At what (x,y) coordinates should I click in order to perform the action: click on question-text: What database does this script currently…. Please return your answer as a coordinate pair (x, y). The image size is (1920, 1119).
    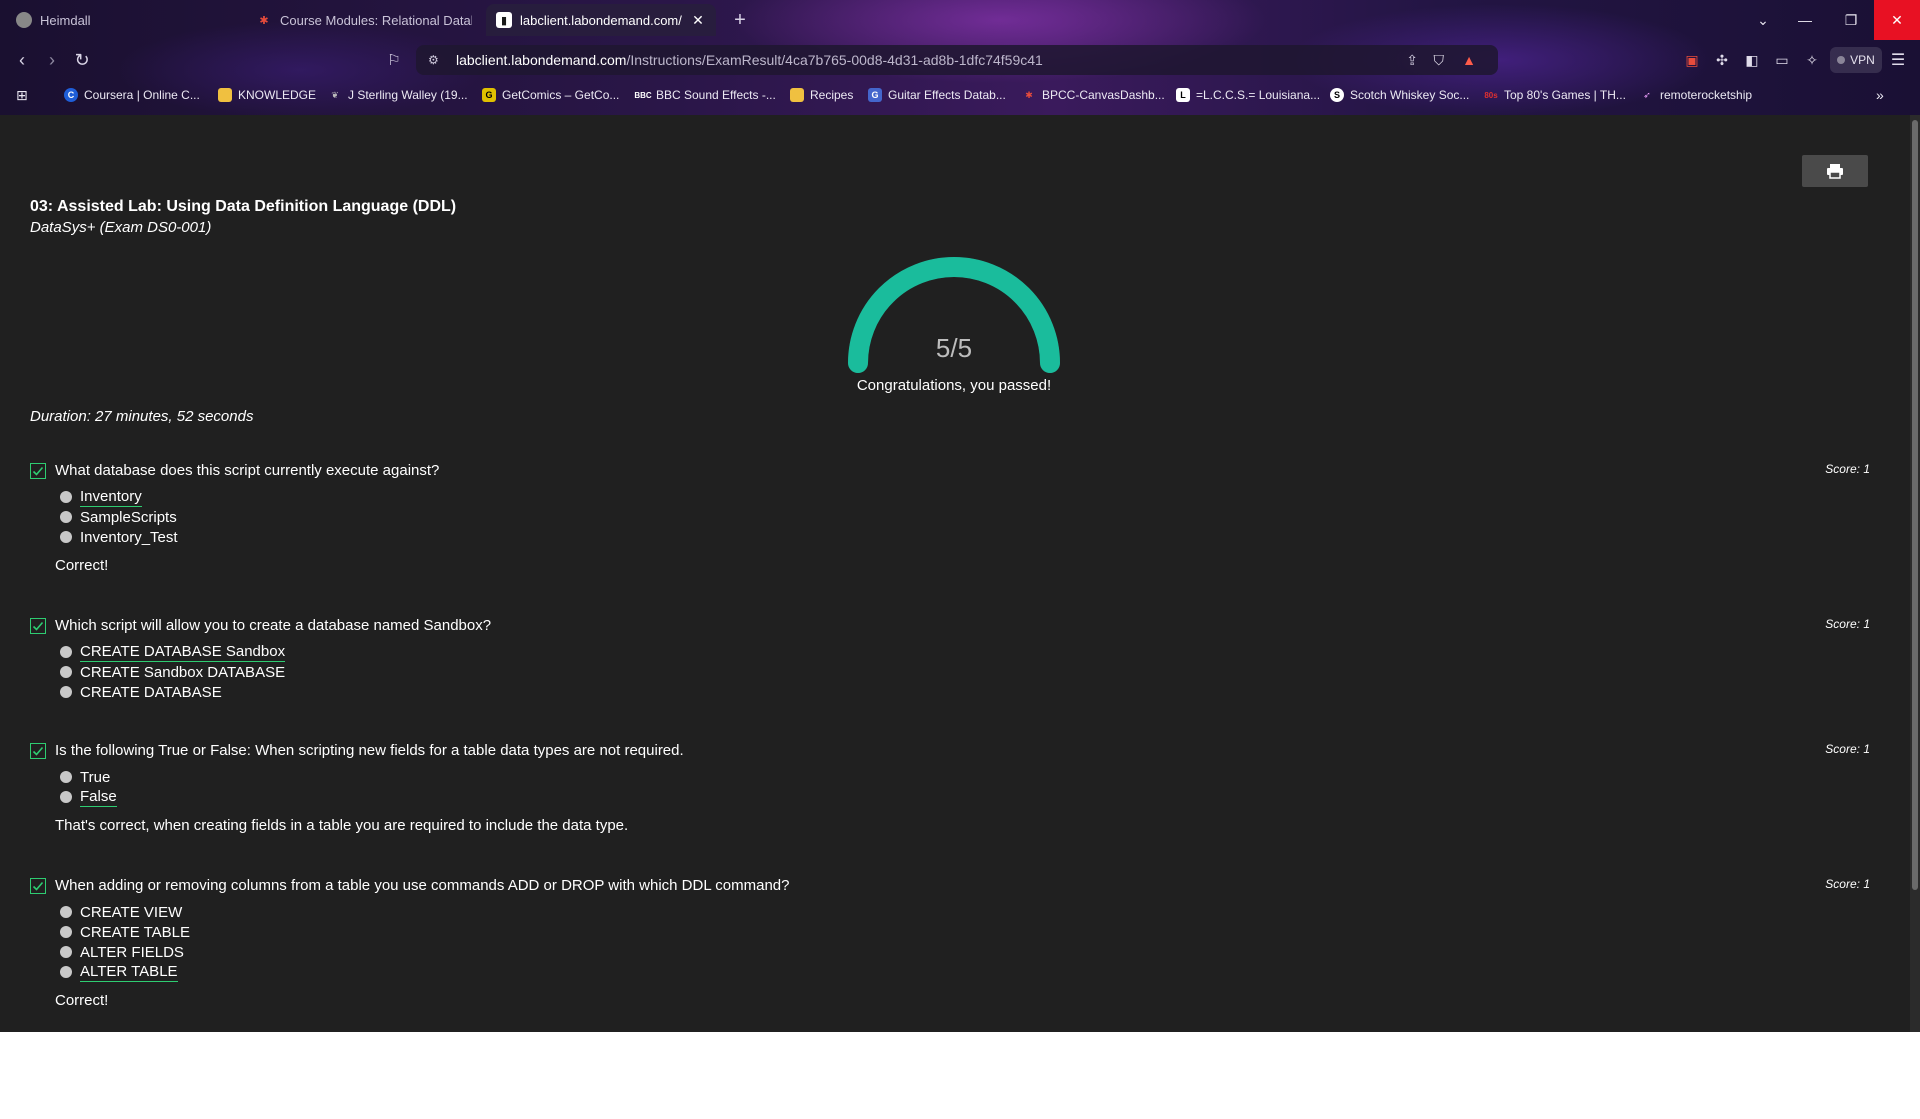
    Looking at the image, I should click on (247, 470).